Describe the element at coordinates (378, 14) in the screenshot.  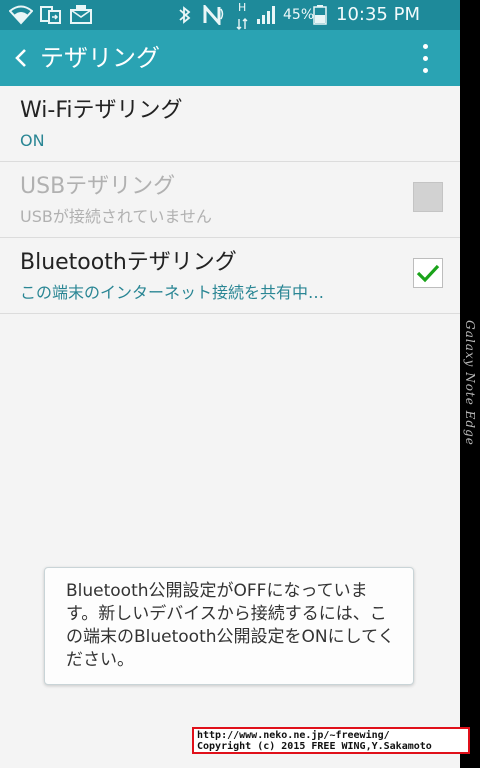
I see `status-clock: 10:35 PM` at that location.